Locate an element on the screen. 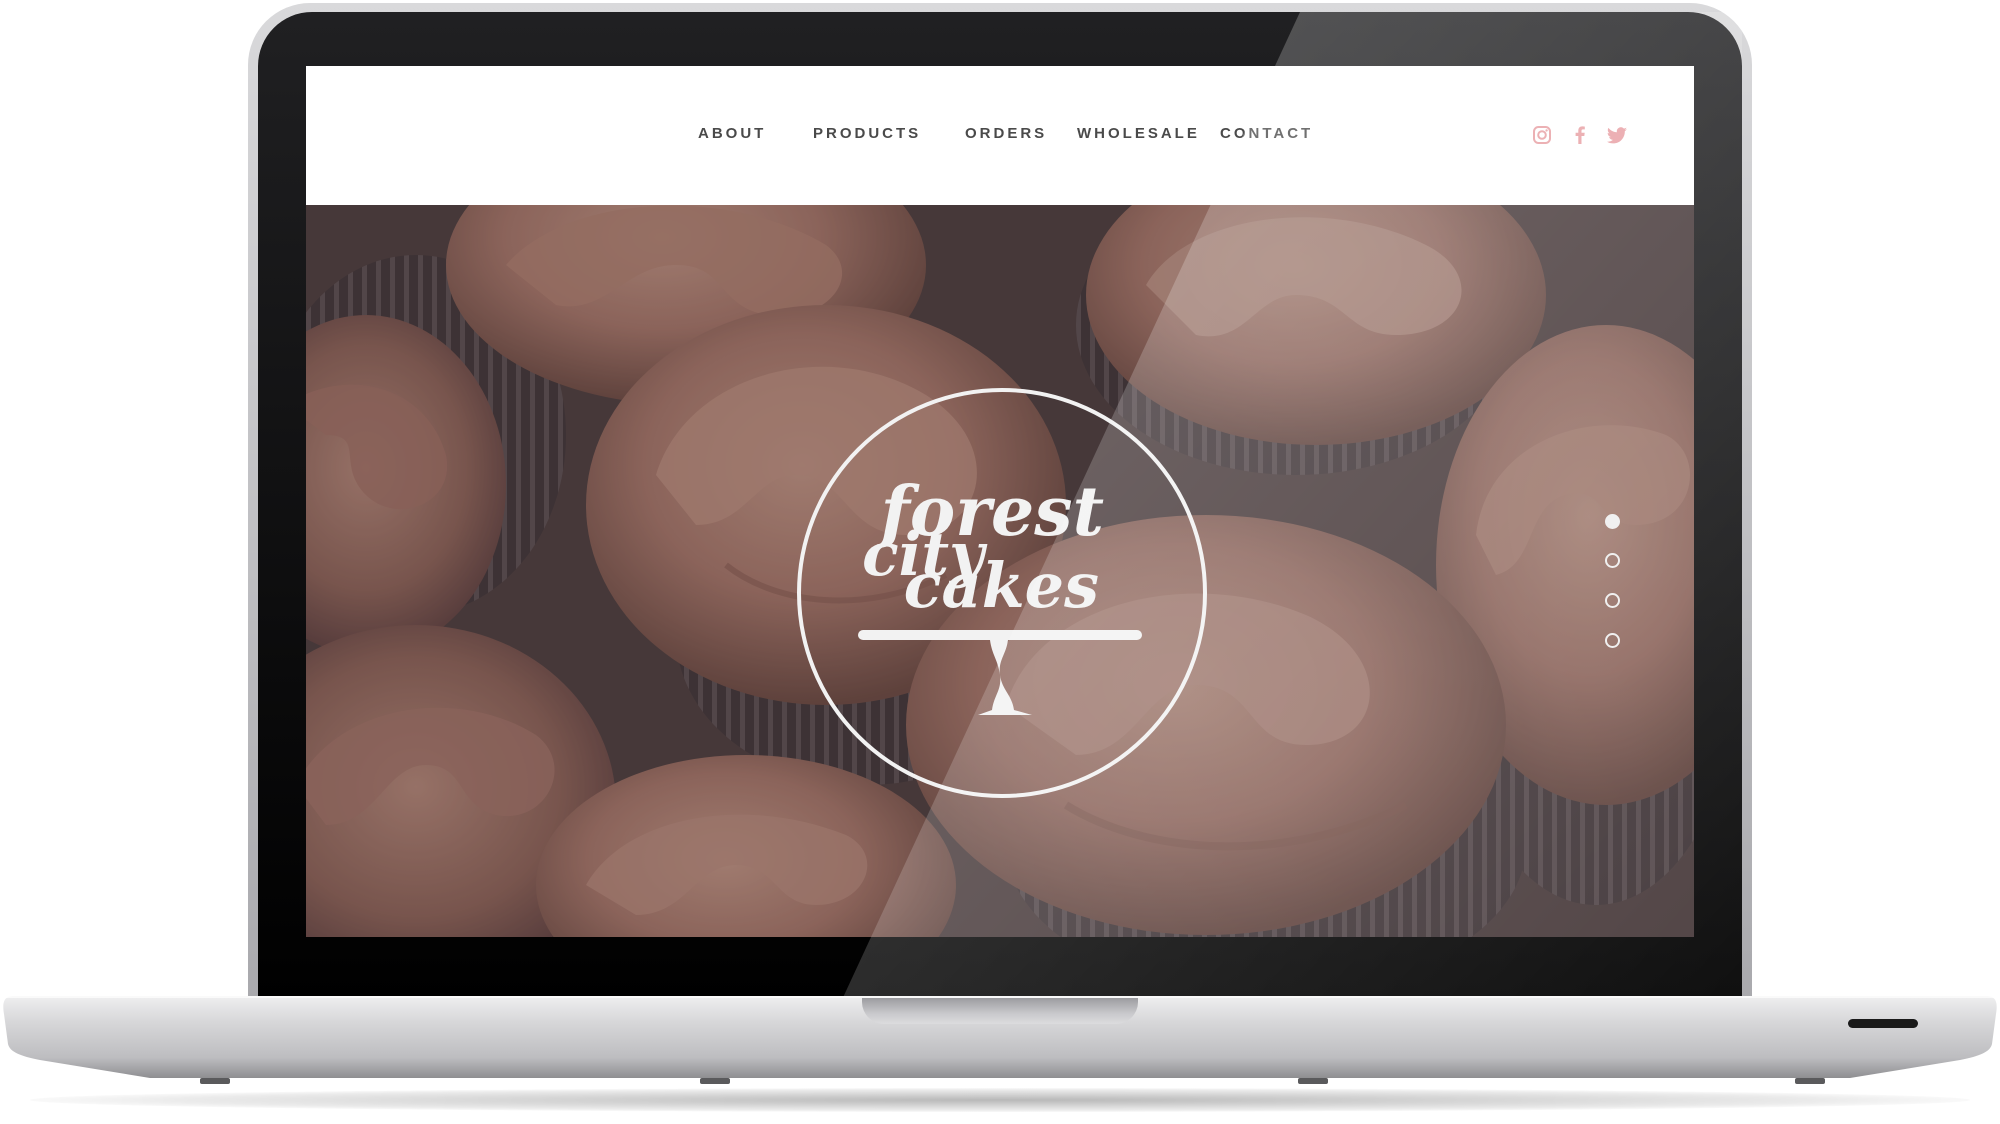  laptop-port-slot is located at coordinates (1883, 1023).